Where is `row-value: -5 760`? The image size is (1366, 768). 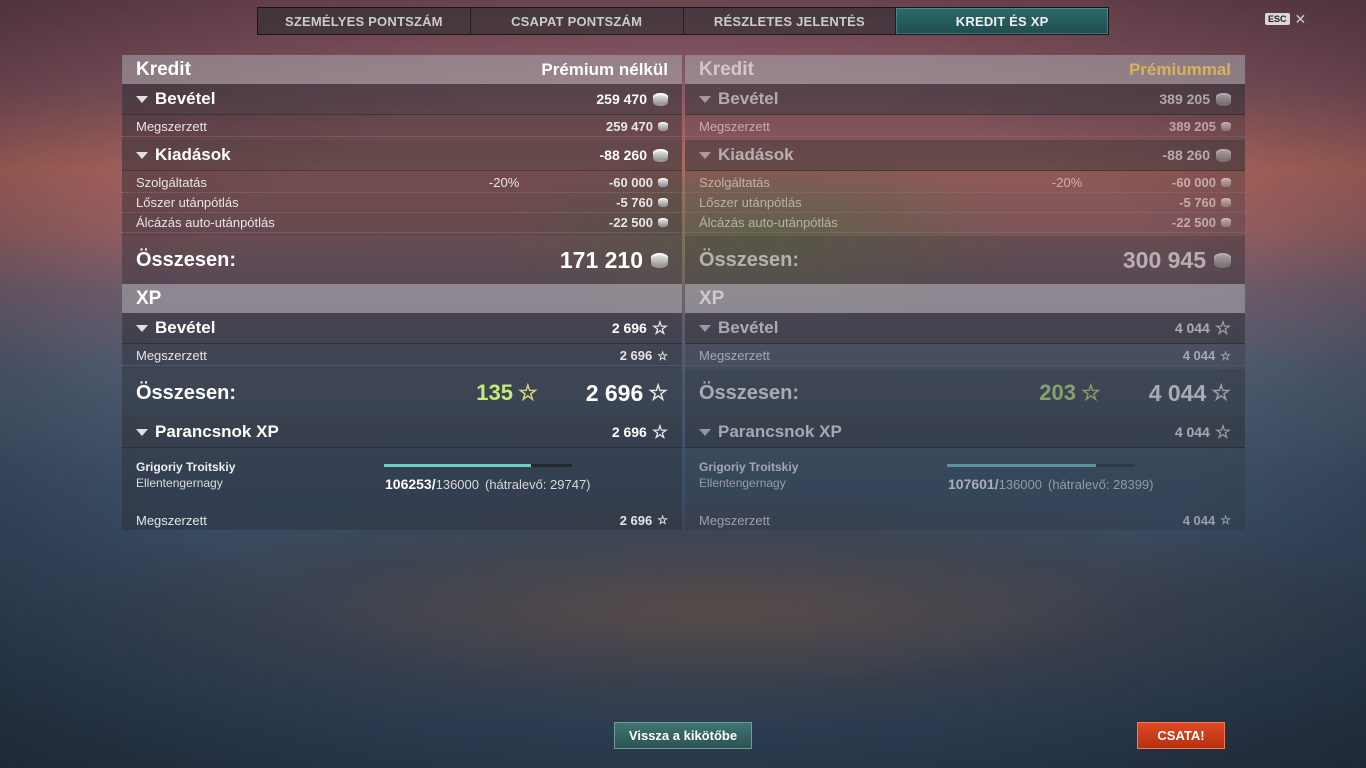 row-value: -5 760 is located at coordinates (634, 202).